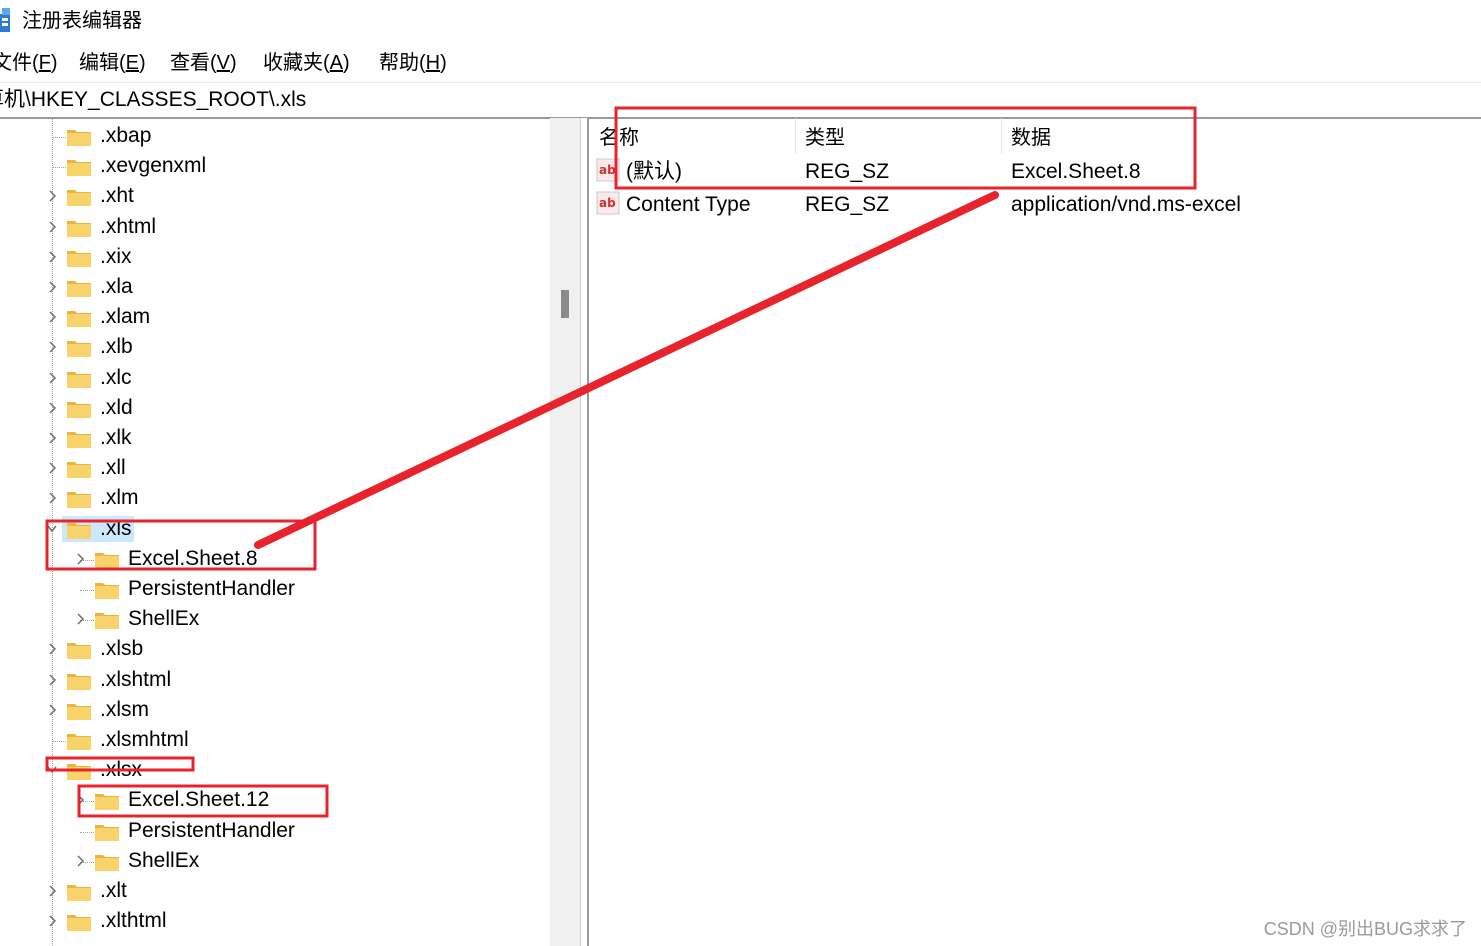  What do you see at coordinates (126, 135) in the screenshot?
I see `tree-item-label: .xbap` at bounding box center [126, 135].